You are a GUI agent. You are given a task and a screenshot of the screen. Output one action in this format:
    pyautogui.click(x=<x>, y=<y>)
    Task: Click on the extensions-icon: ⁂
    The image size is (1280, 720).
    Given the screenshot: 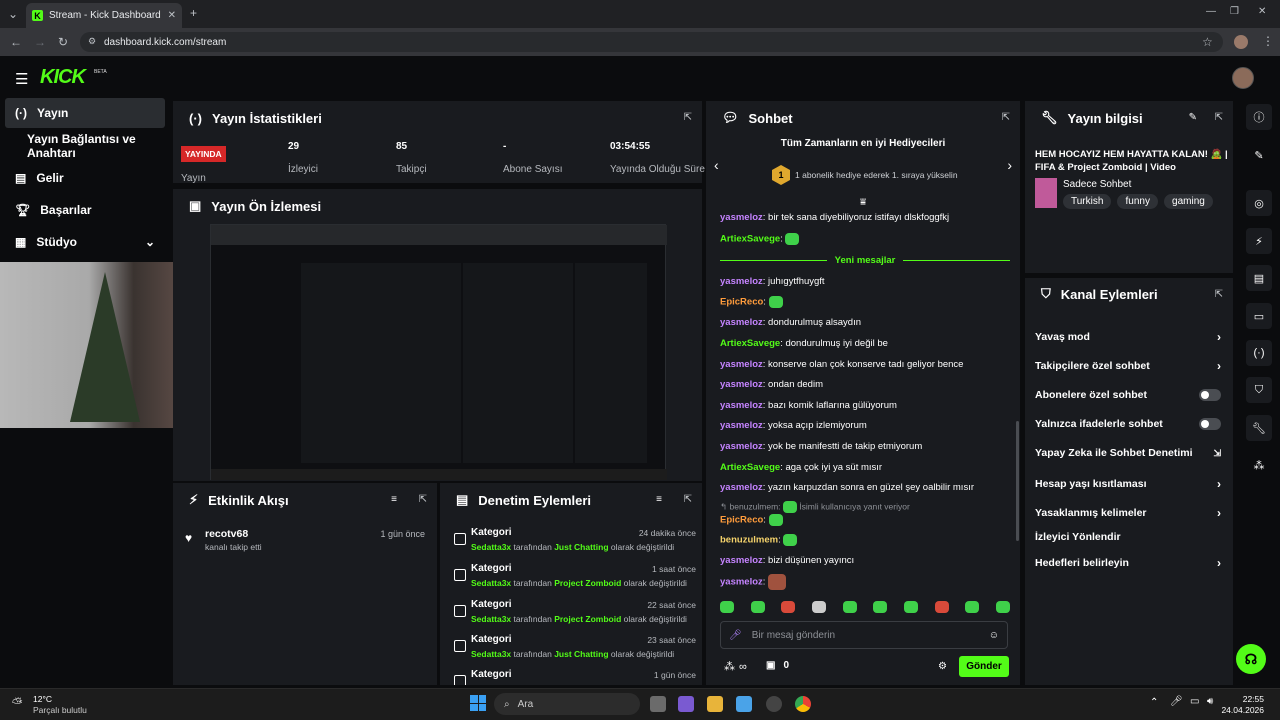 What is the action you would take?
    pyautogui.click(x=1259, y=465)
    